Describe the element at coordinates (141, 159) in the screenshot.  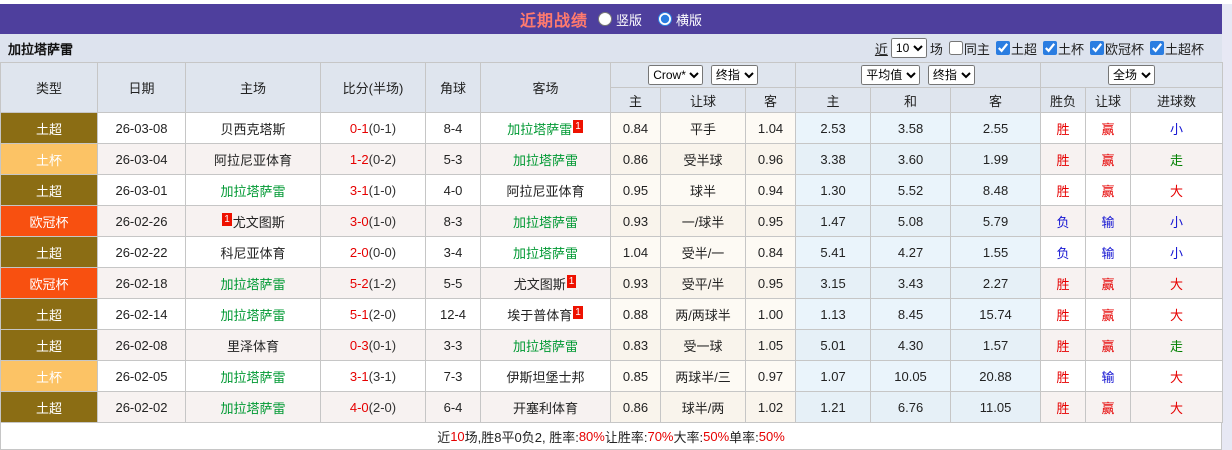
I see `match-date: 26-03-04` at that location.